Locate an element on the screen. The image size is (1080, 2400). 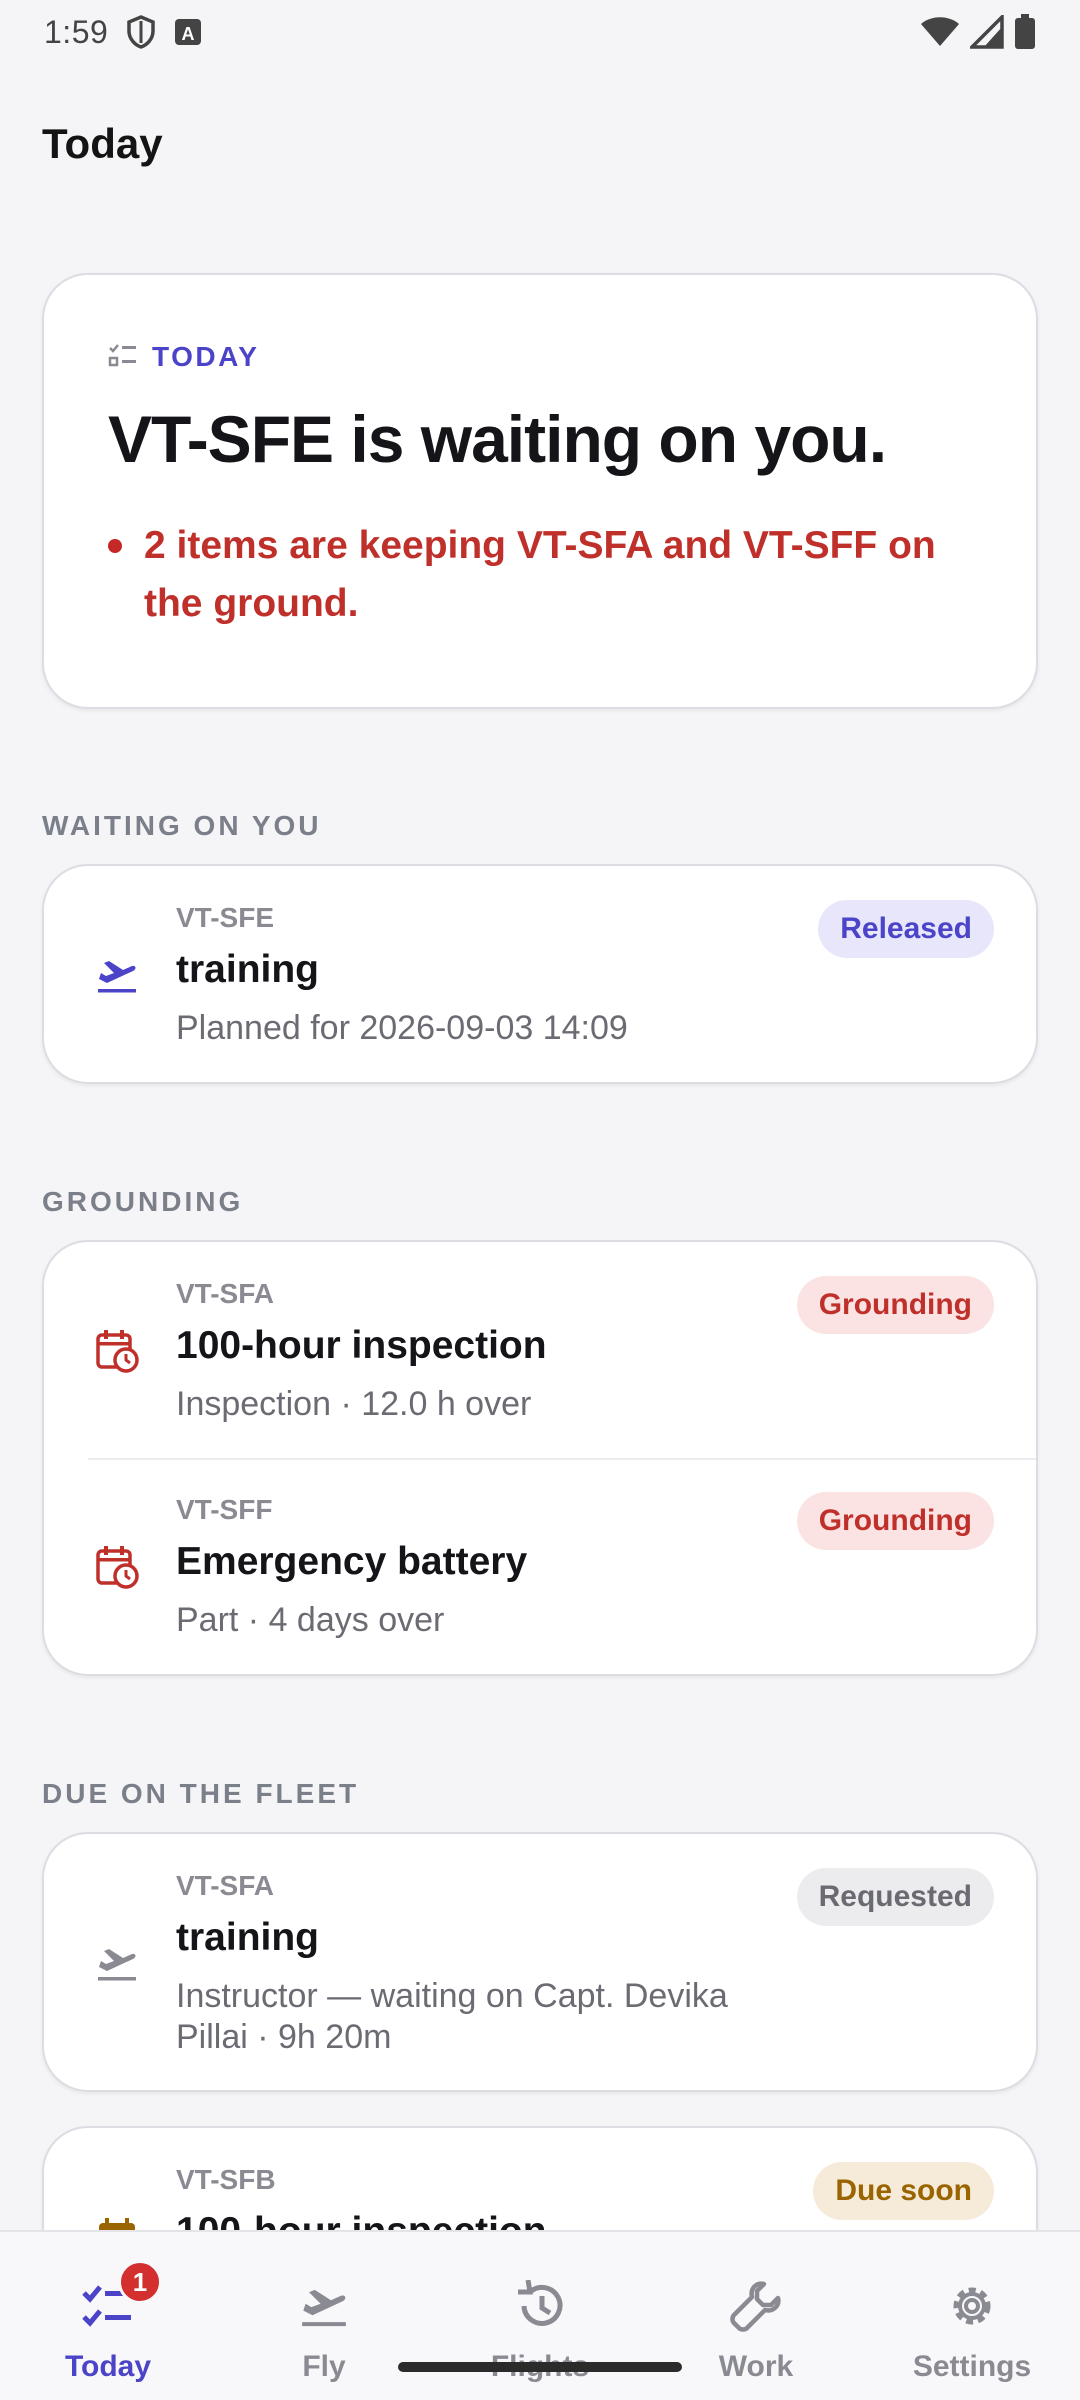
shield-icon is located at coordinates (141, 32).